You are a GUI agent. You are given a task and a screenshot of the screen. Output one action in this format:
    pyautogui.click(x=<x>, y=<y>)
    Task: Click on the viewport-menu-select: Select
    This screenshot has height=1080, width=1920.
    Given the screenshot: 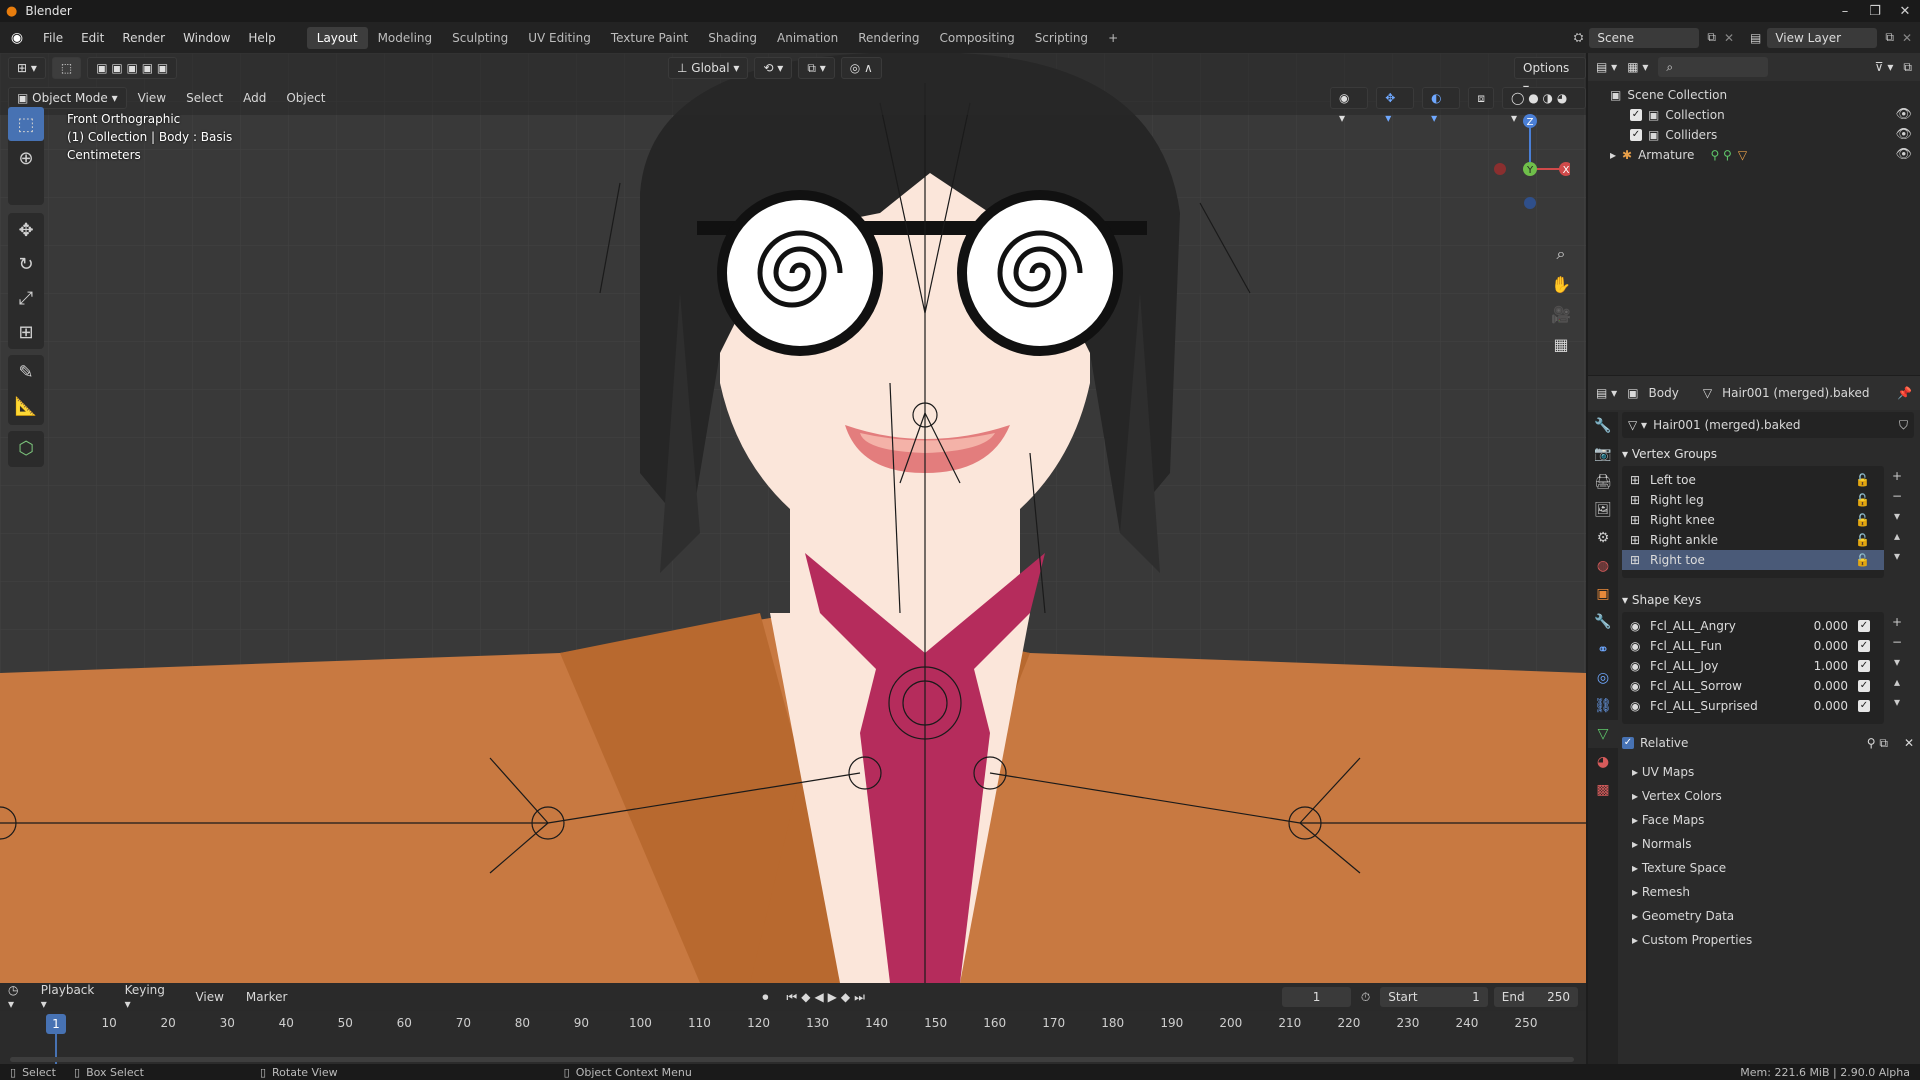 What is the action you would take?
    pyautogui.click(x=204, y=98)
    